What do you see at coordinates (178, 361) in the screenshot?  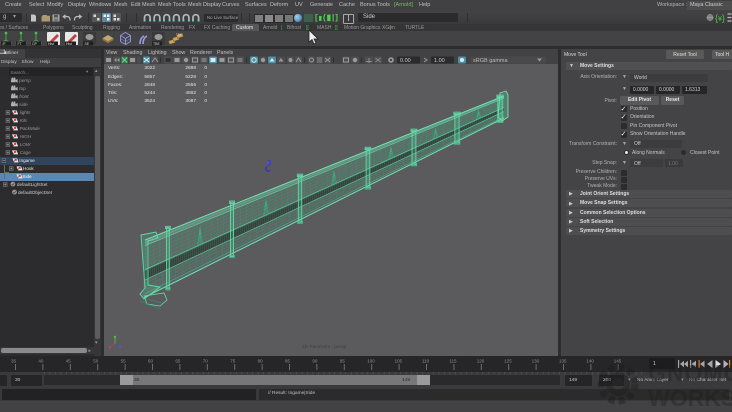 I see `svg-text: 65` at bounding box center [178, 361].